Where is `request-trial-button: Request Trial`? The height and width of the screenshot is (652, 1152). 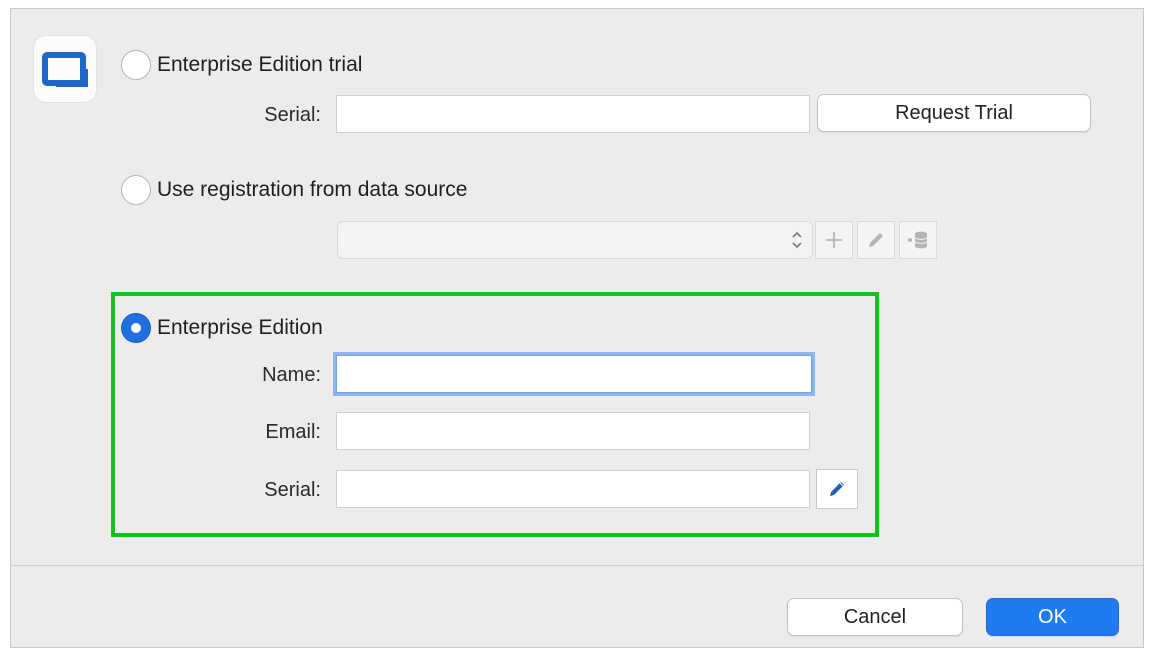
request-trial-button: Request Trial is located at coordinates (954, 113).